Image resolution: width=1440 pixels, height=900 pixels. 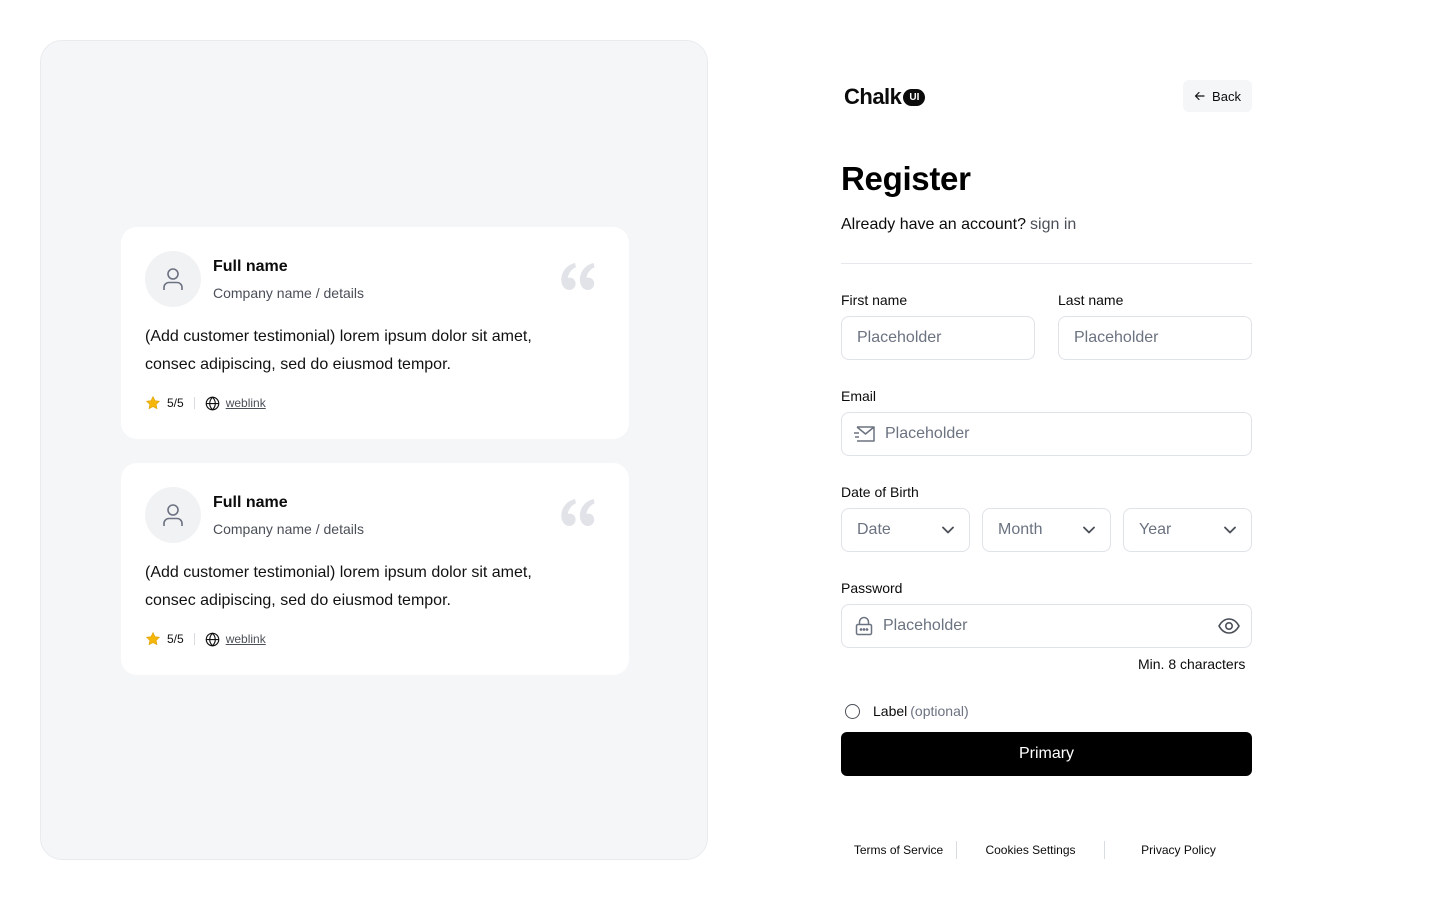 What do you see at coordinates (872, 588) in the screenshot?
I see `password-label: Password` at bounding box center [872, 588].